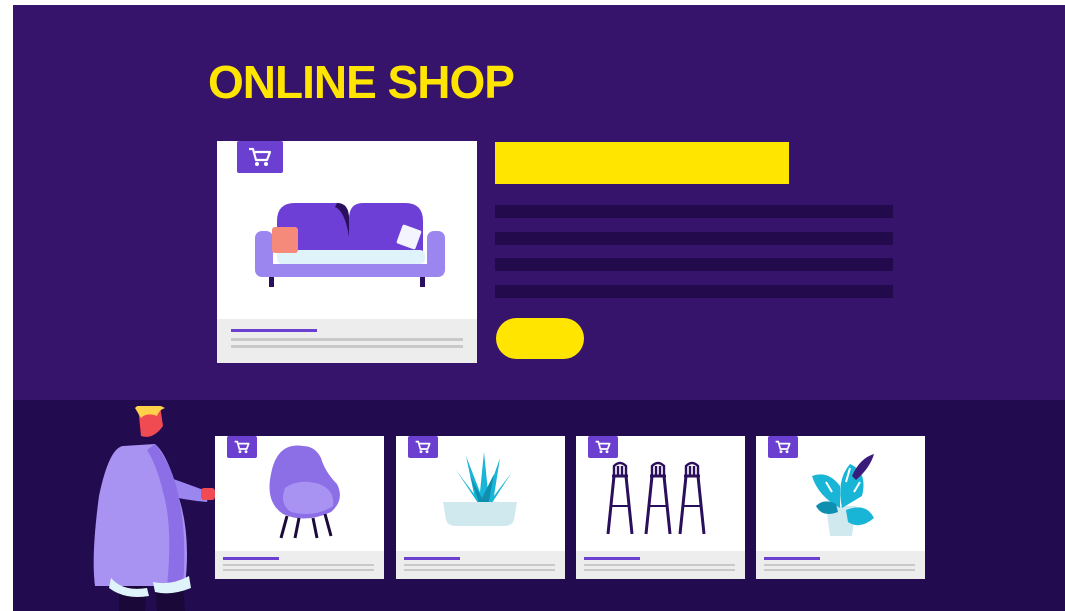 The width and height of the screenshot is (1065, 611). I want to click on person-pointing-illustration, so click(154, 508).